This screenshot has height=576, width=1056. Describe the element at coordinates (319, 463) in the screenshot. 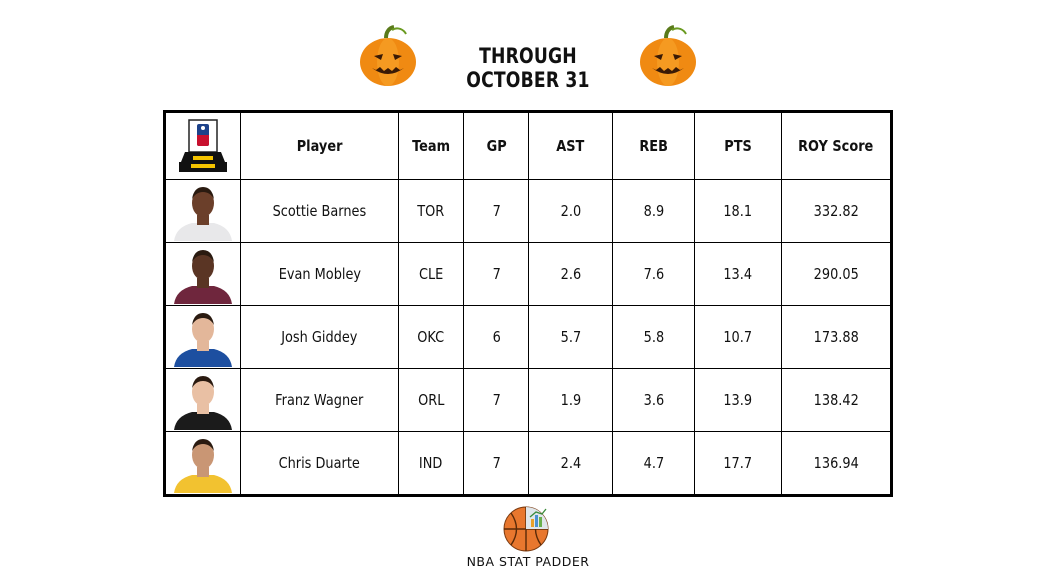

I see `player-cell: Chris Duarte` at that location.